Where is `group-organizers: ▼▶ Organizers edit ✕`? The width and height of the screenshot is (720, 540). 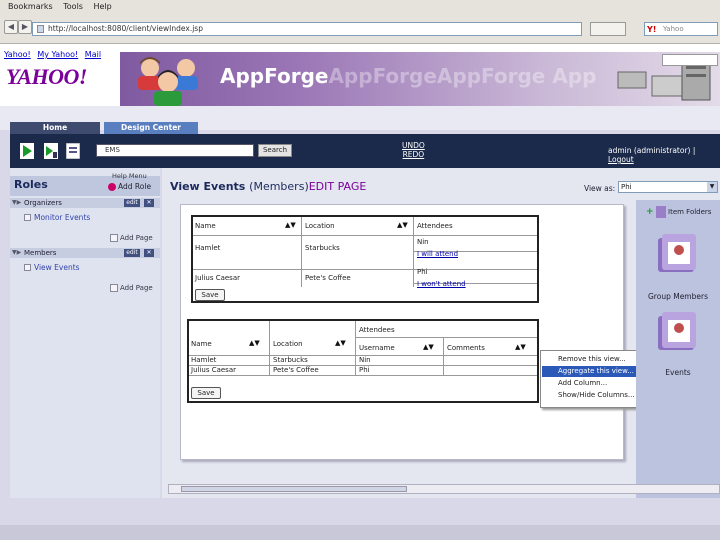
group-organizers: ▼▶ Organizers edit ✕ is located at coordinates (85, 203).